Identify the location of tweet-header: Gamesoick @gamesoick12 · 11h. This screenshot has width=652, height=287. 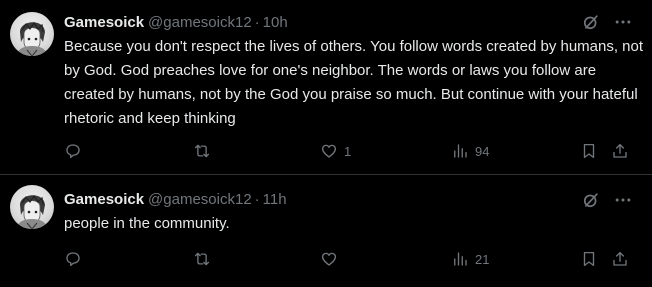
(175, 199).